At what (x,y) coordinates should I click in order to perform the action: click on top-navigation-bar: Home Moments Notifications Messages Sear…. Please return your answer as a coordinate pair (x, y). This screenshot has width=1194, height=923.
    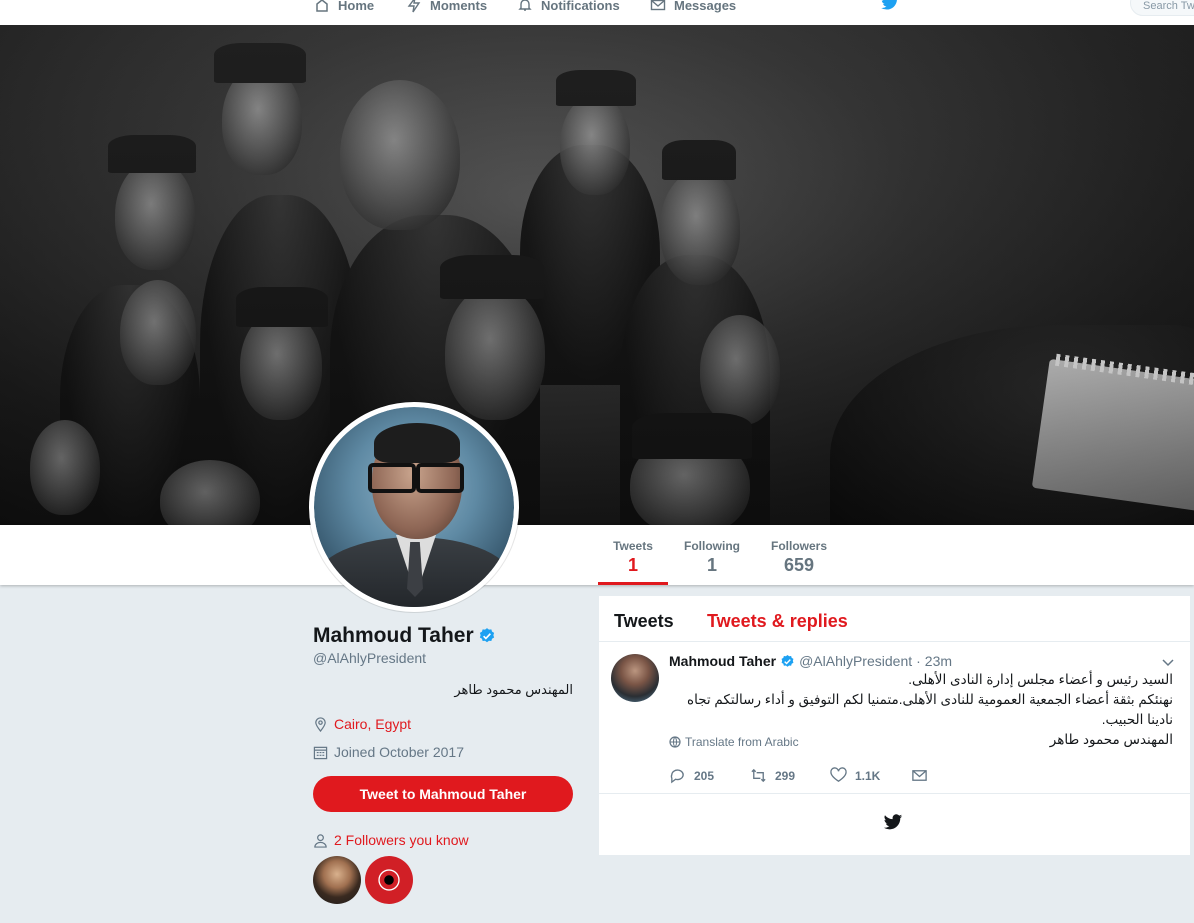
    Looking at the image, I should click on (597, 12).